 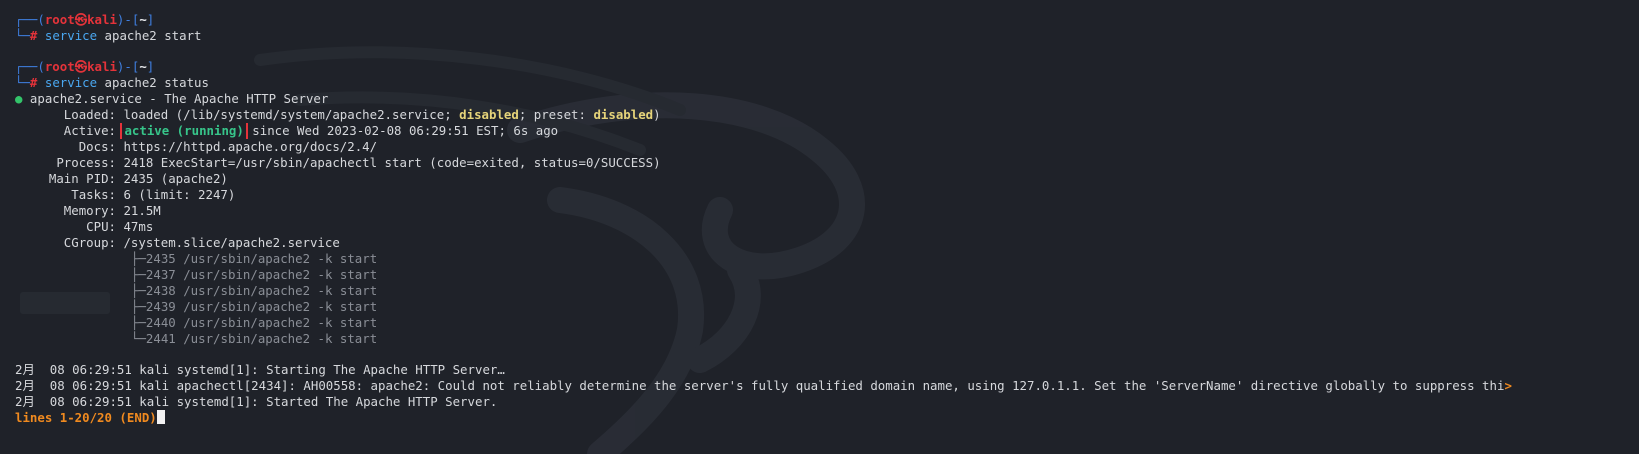 I want to click on memory-row: Memory: 21.5M, so click(x=112, y=210).